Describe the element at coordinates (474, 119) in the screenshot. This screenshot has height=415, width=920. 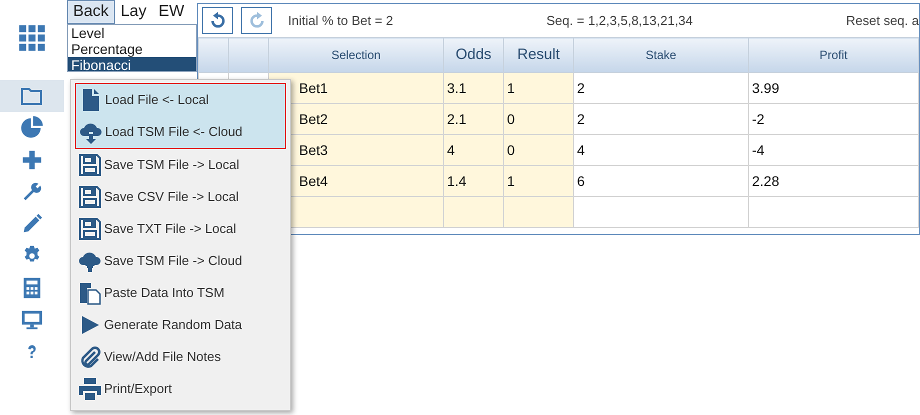
I see `table-cell: 2.1` at that location.